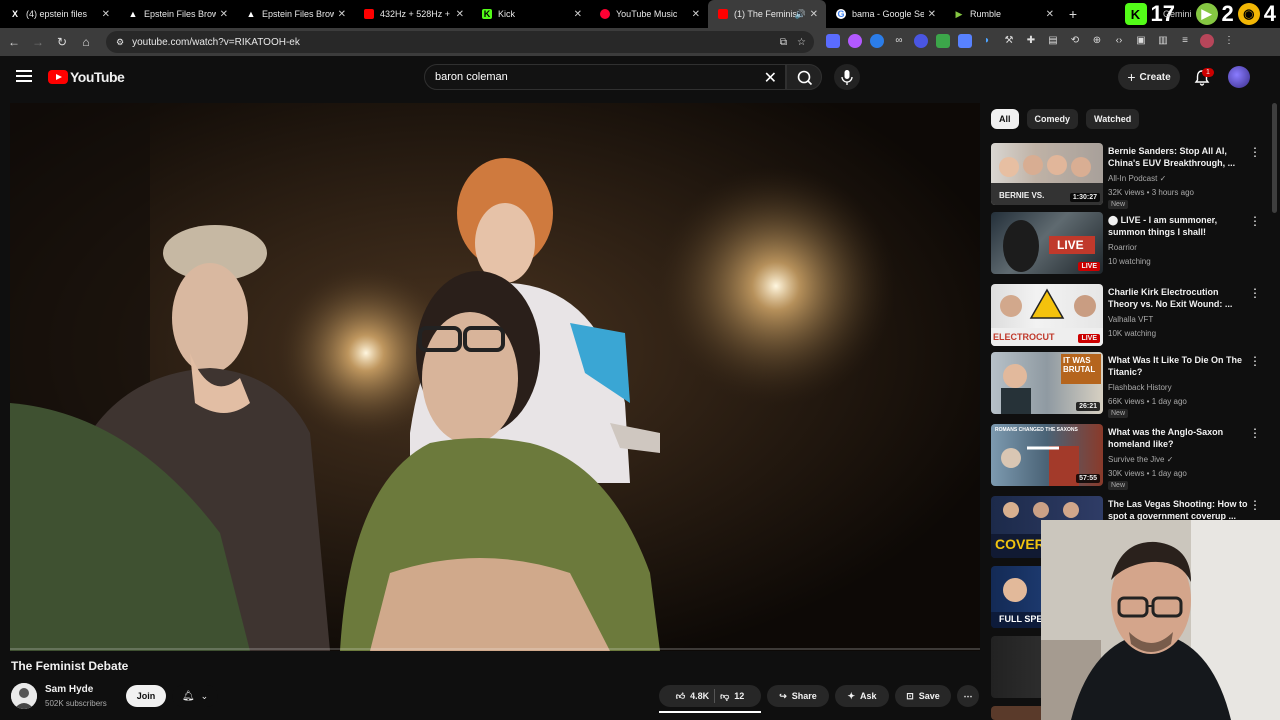 This screenshot has width=1280, height=720. Describe the element at coordinates (120, 42) in the screenshot. I see `site-info-icon: ⚙` at that location.